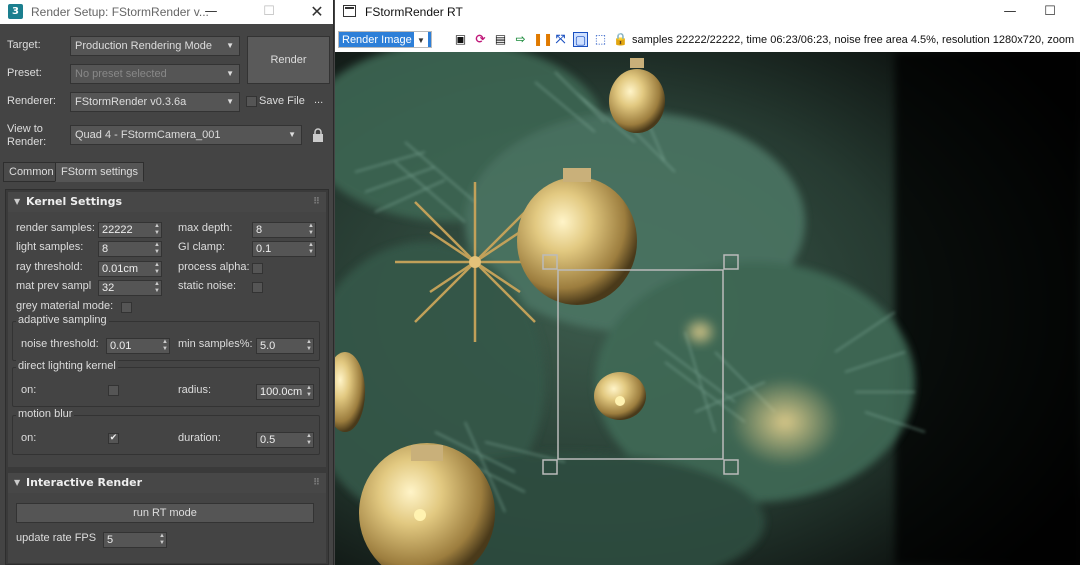 Image resolution: width=1080 pixels, height=565 pixels. Describe the element at coordinates (385, 39) in the screenshot. I see `render-channel-dropdown: Render Image ▼` at that location.